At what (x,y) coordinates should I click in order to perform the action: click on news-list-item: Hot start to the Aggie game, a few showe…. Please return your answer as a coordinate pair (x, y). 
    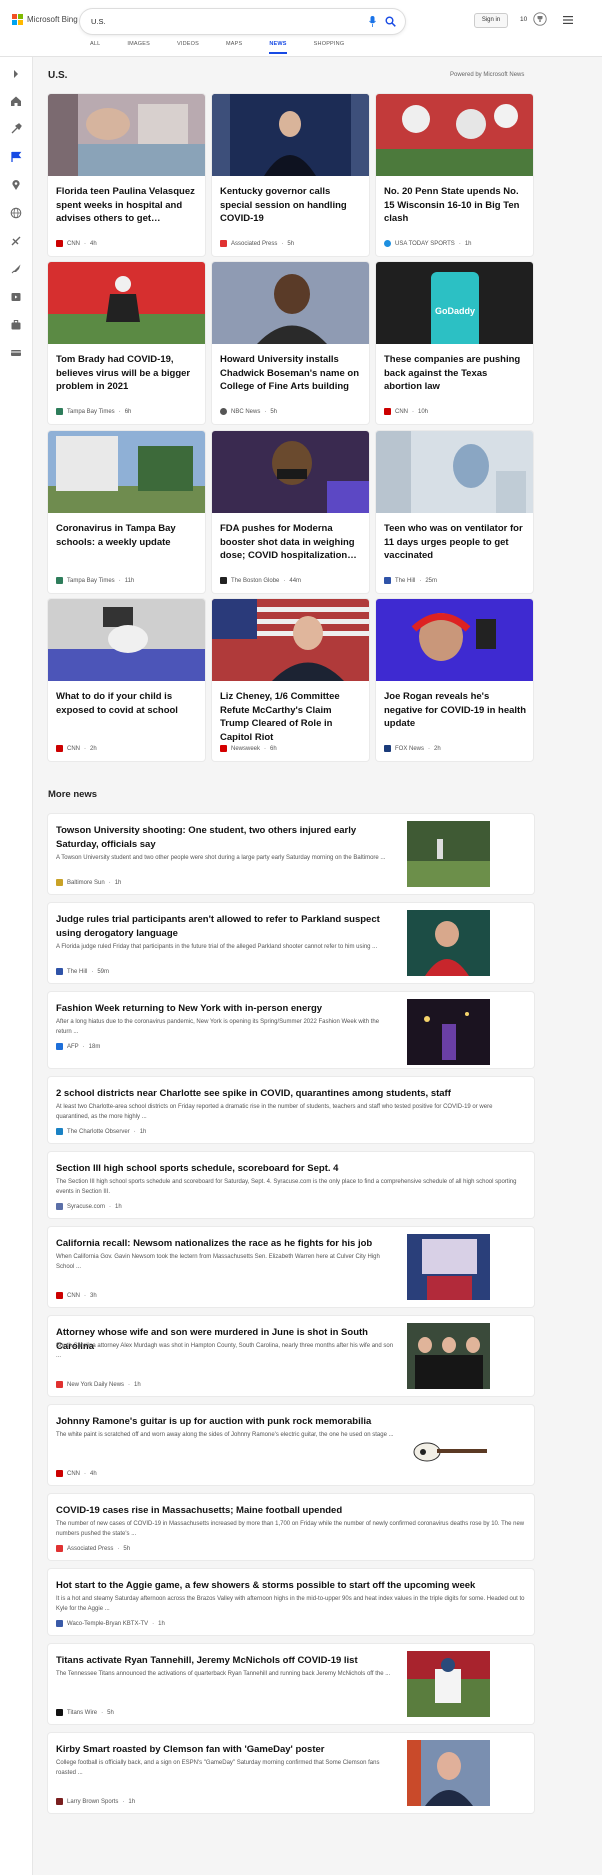
    Looking at the image, I should click on (291, 1602).